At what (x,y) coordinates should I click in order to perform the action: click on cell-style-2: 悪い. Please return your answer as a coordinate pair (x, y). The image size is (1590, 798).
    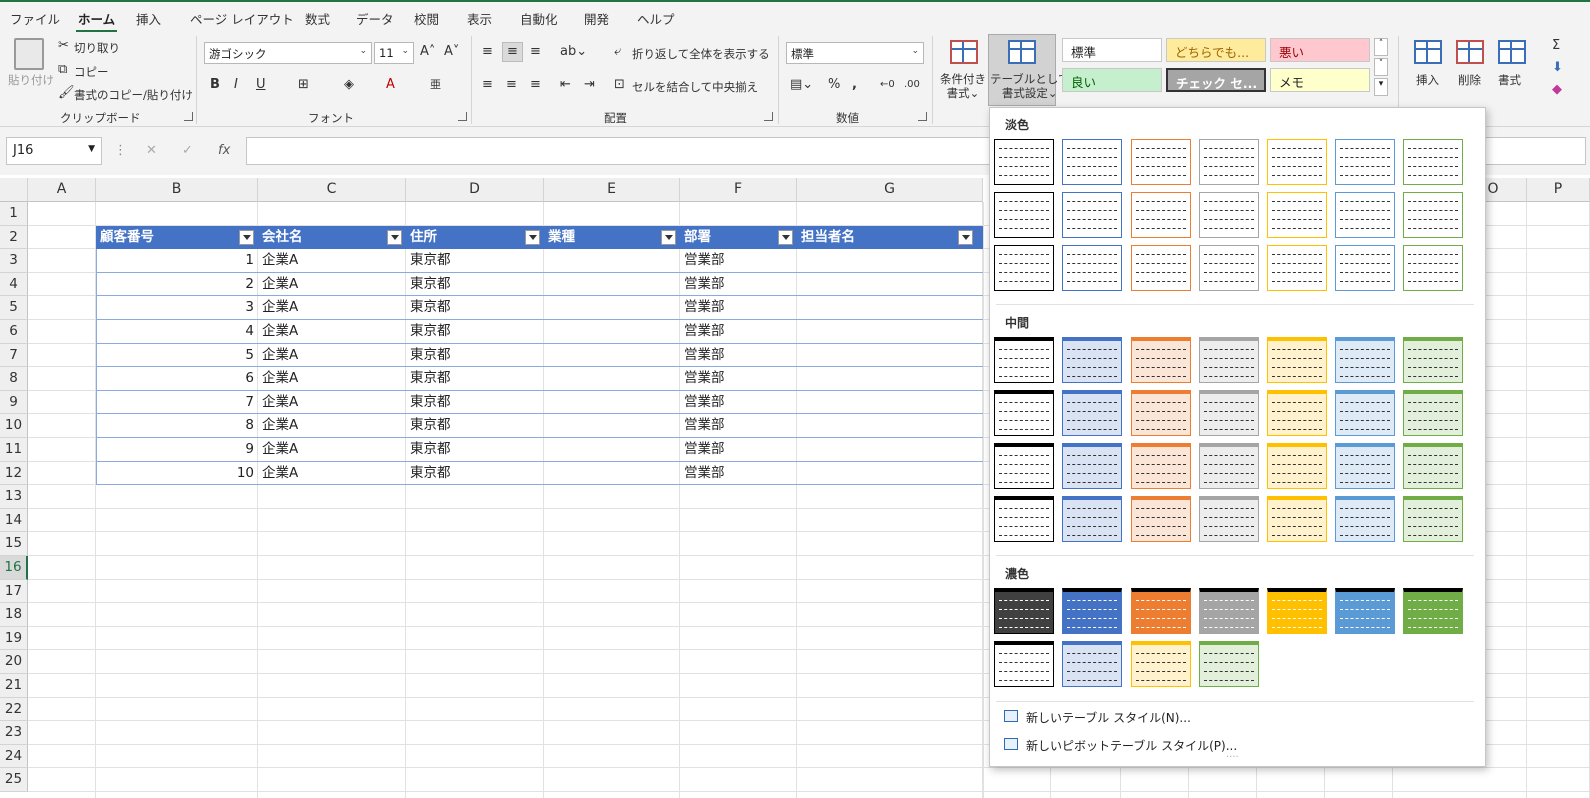
    Looking at the image, I should click on (1320, 50).